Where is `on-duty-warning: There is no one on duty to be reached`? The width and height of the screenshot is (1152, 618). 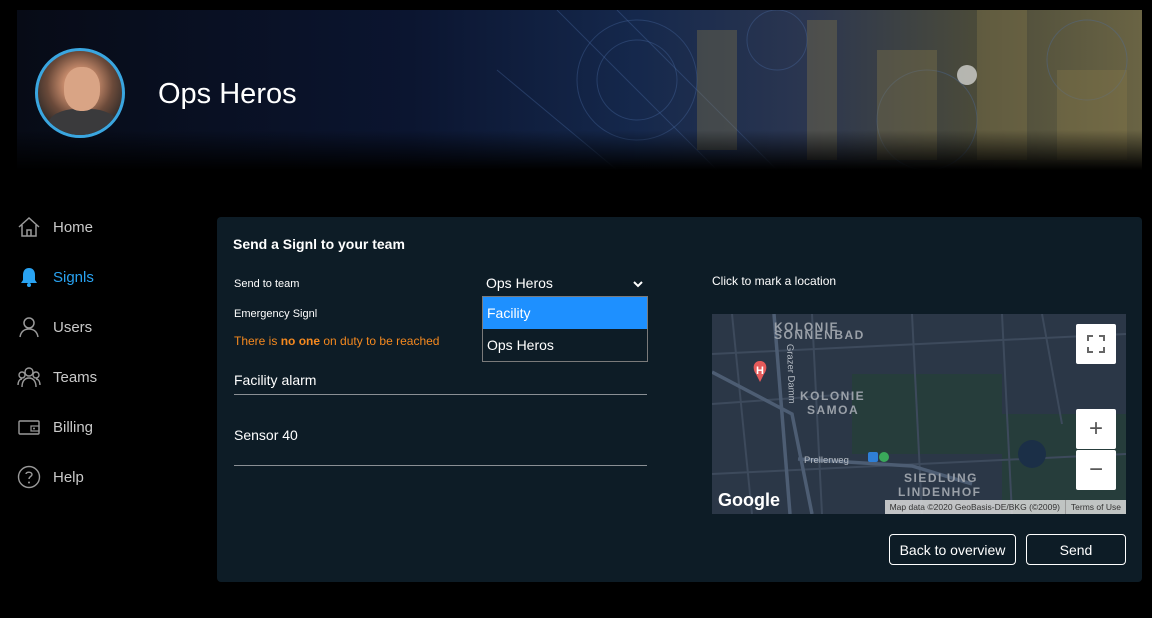
on-duty-warning: There is no one on duty to be reached is located at coordinates (337, 341).